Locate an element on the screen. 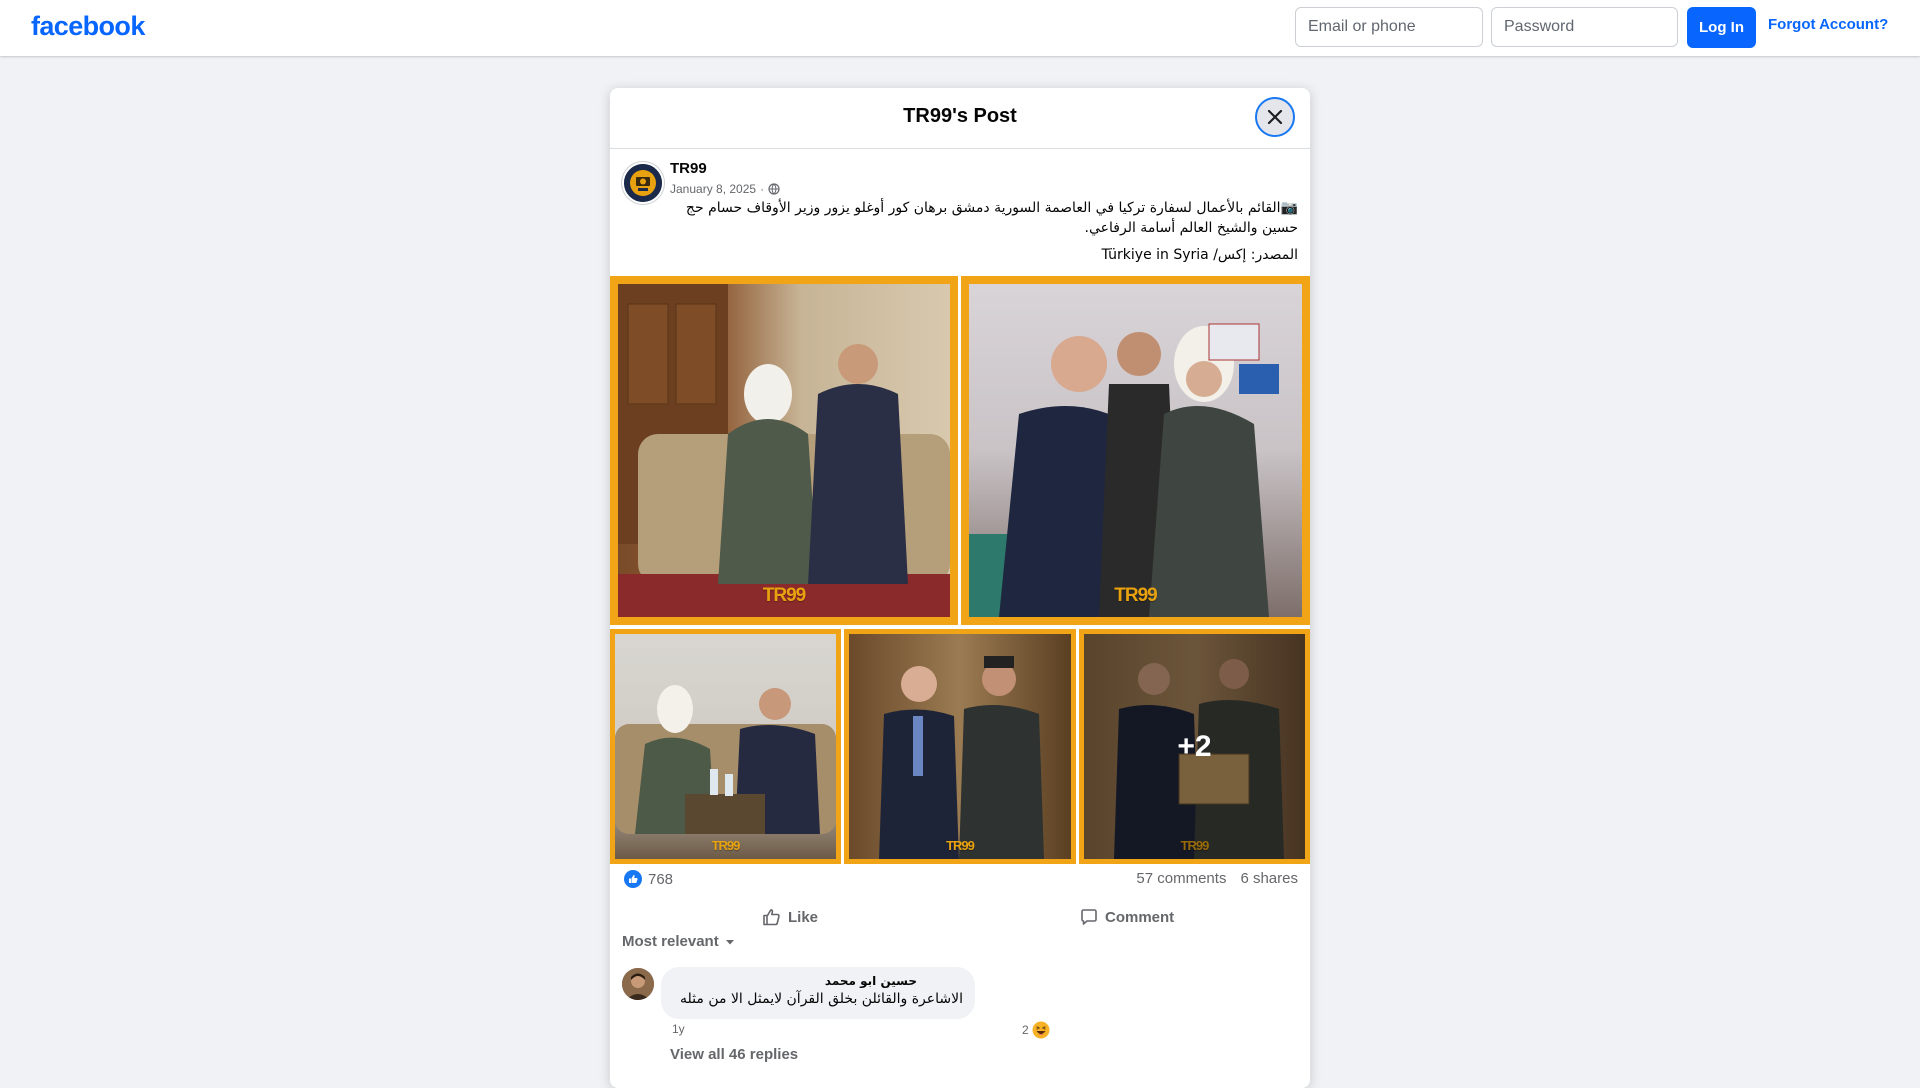 This screenshot has height=1088, width=1920. facebook-logo: facebook is located at coordinates (88, 26).